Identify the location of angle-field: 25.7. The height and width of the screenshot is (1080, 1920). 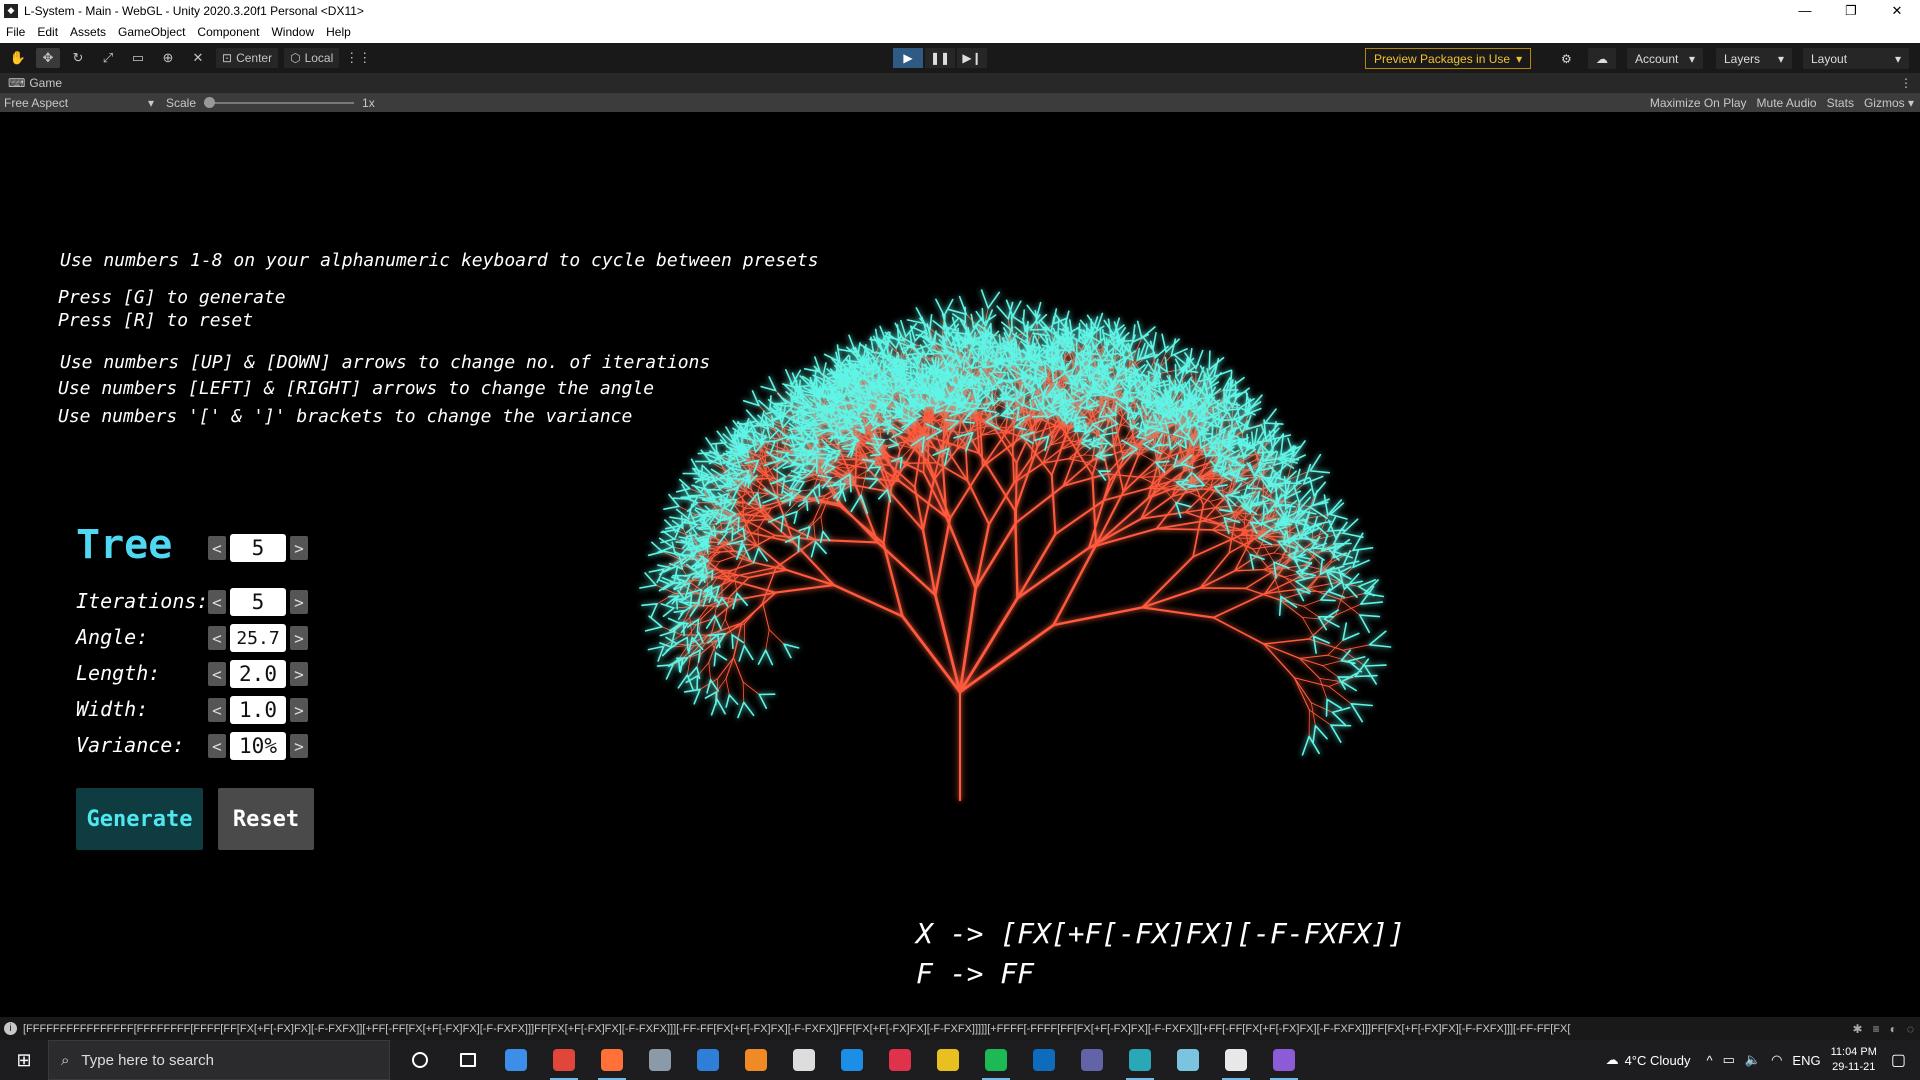
(258, 638).